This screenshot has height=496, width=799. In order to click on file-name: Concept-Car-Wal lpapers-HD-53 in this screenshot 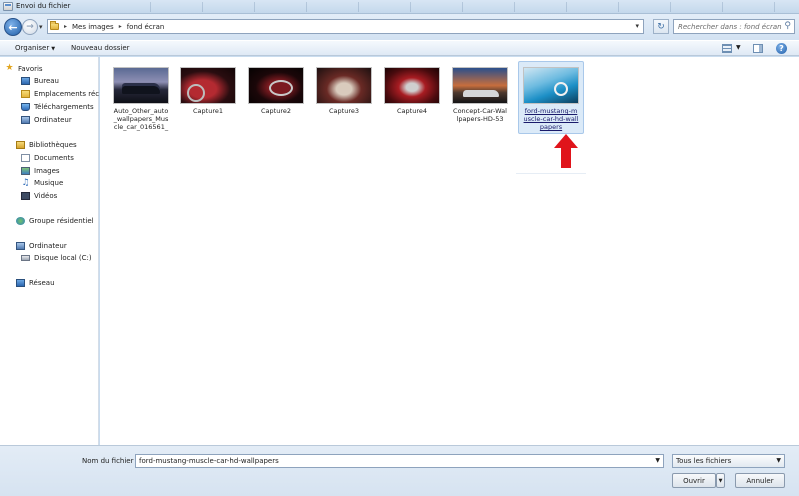, I will do `click(480, 115)`.